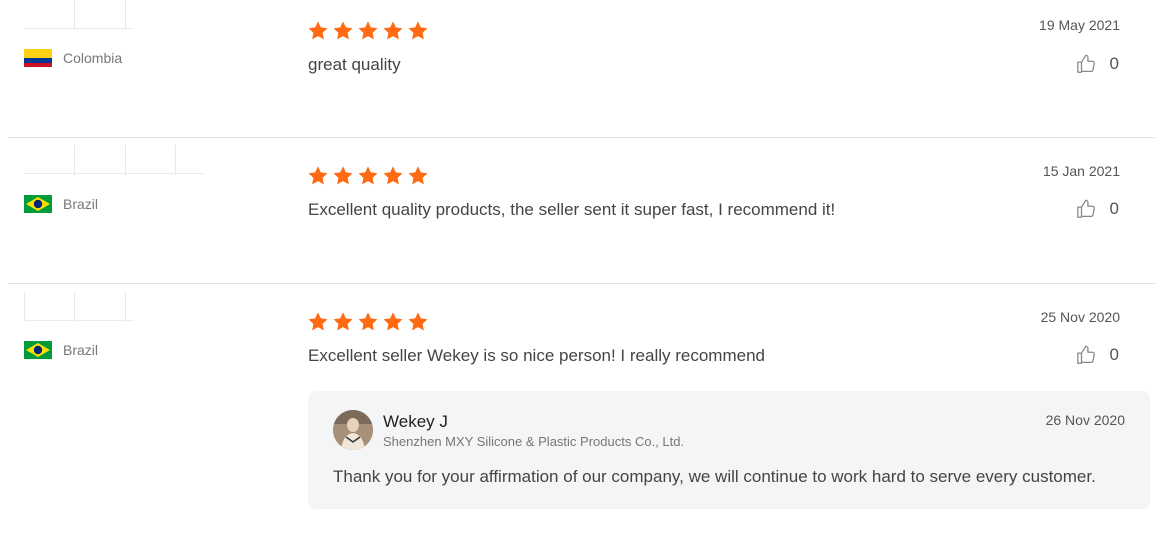 This screenshot has width=1155, height=539. What do you see at coordinates (1081, 171) in the screenshot?
I see `review-date: 15 Jan 2021` at bounding box center [1081, 171].